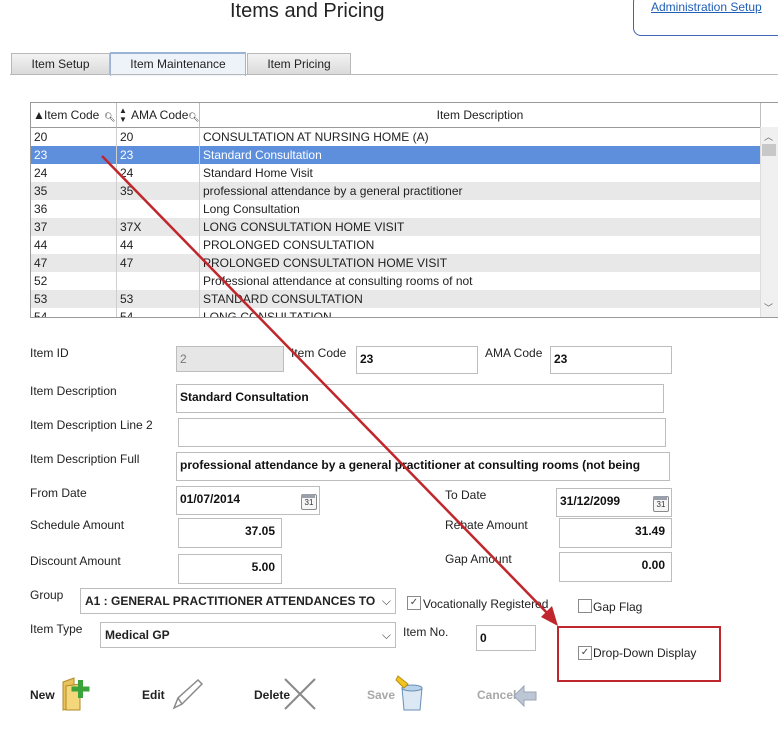 Image resolution: width=778 pixels, height=739 pixels. Describe the element at coordinates (525, 696) in the screenshot. I see `cancel-undo-icon` at that location.